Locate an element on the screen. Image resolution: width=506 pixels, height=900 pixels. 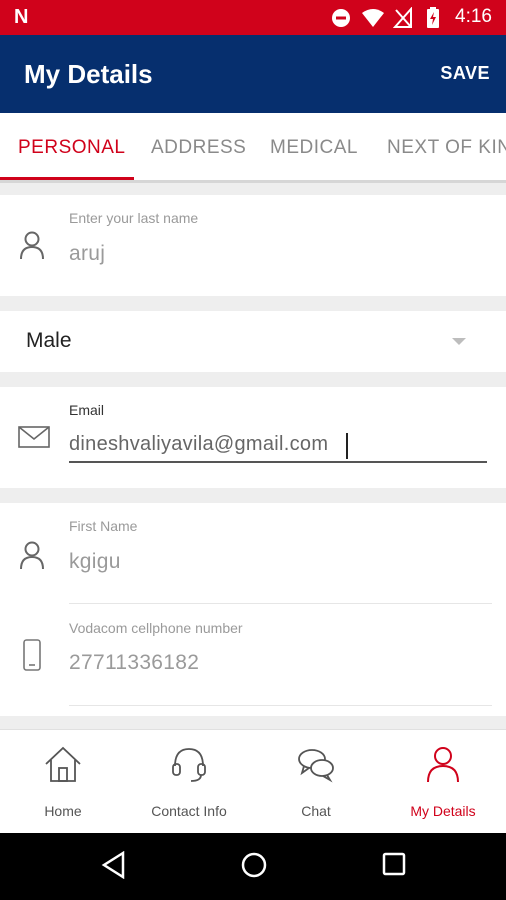
email-underline is located at coordinates (278, 462).